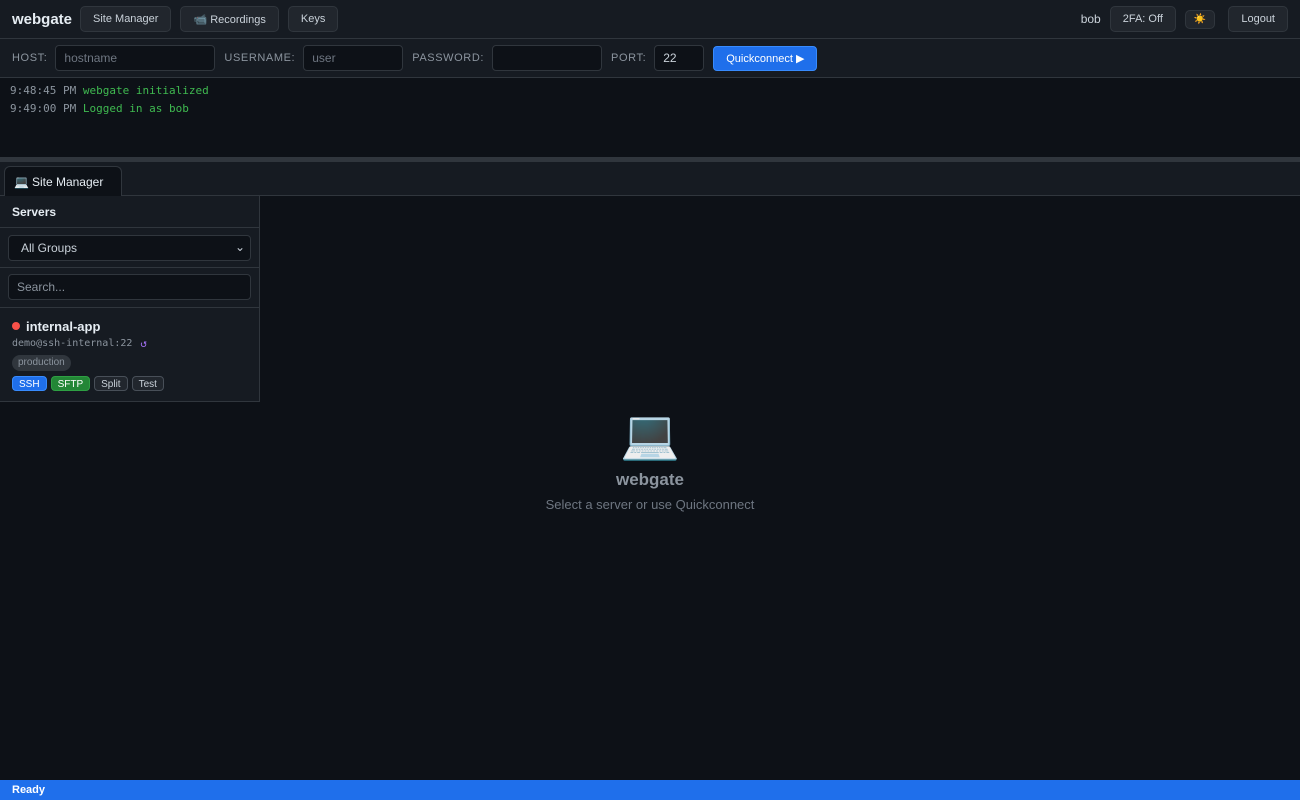 The width and height of the screenshot is (1300, 800). Describe the element at coordinates (1258, 19) in the screenshot. I see `logout-button: Logout` at that location.